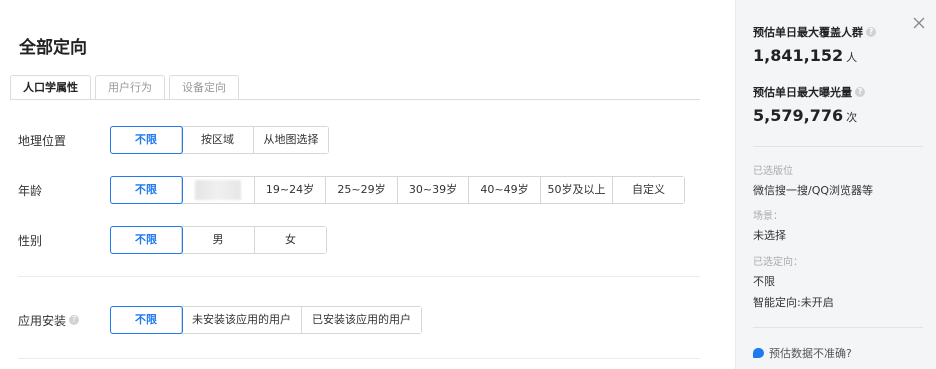 The image size is (936, 369). I want to click on location-row: 地理位置 不限 按区域 从地图选择, so click(173, 140).